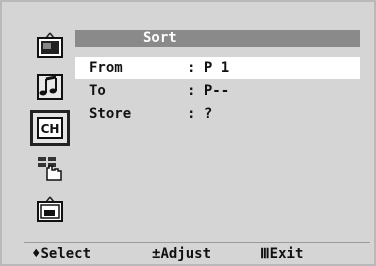  I want to click on pip-icon, so click(50, 209).